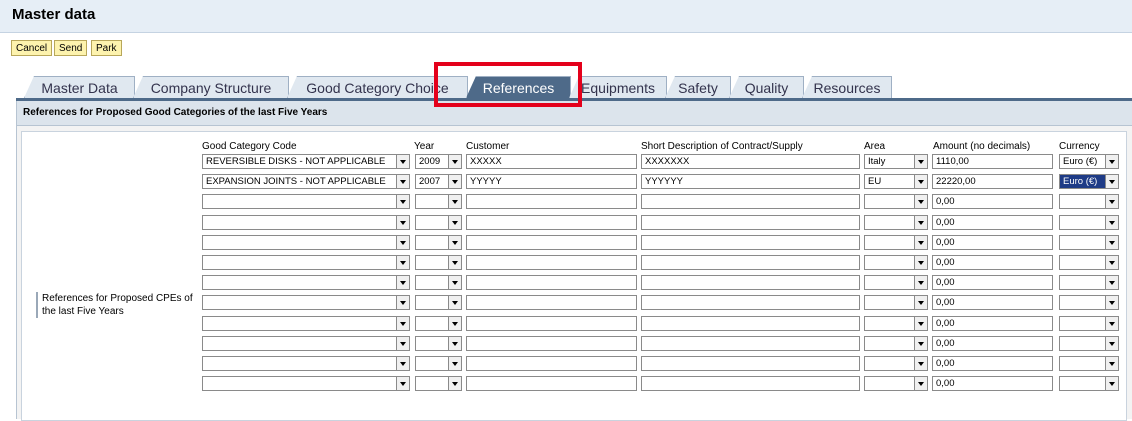  Describe the element at coordinates (438, 182) in the screenshot. I see `year-select: 2007` at that location.